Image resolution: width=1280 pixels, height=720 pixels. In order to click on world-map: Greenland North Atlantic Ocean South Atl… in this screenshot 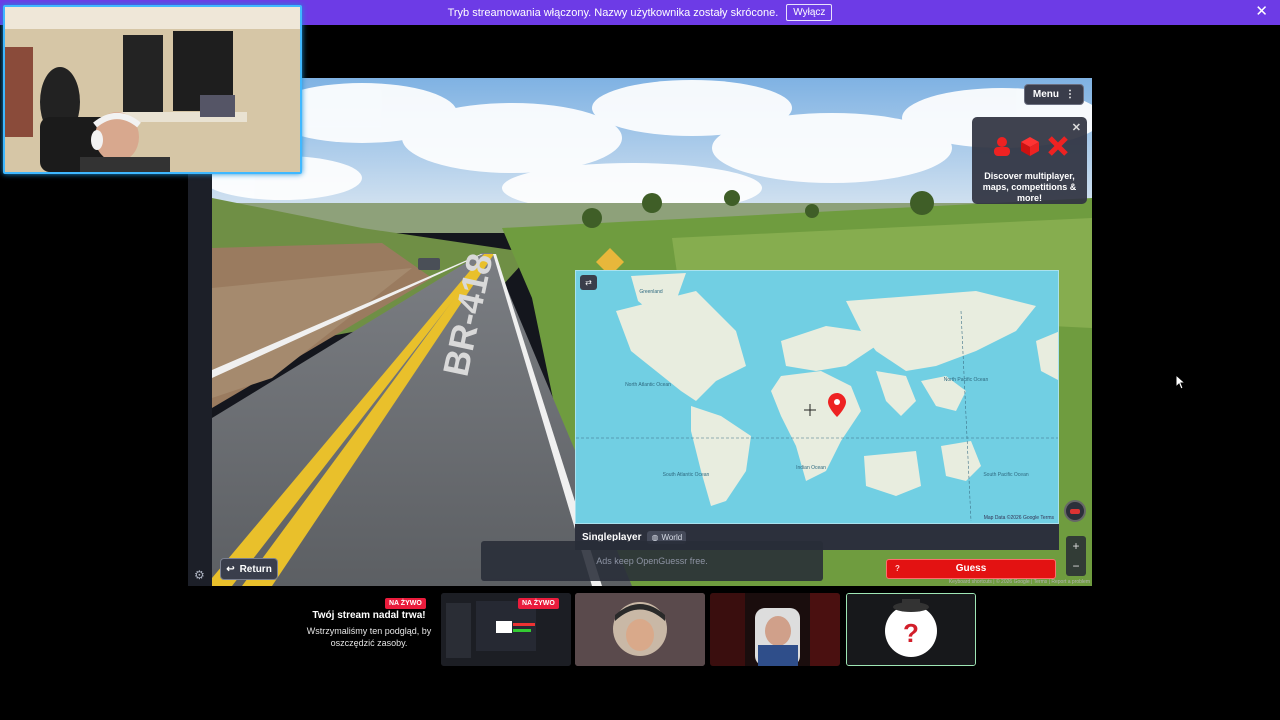, I will do `click(817, 397)`.